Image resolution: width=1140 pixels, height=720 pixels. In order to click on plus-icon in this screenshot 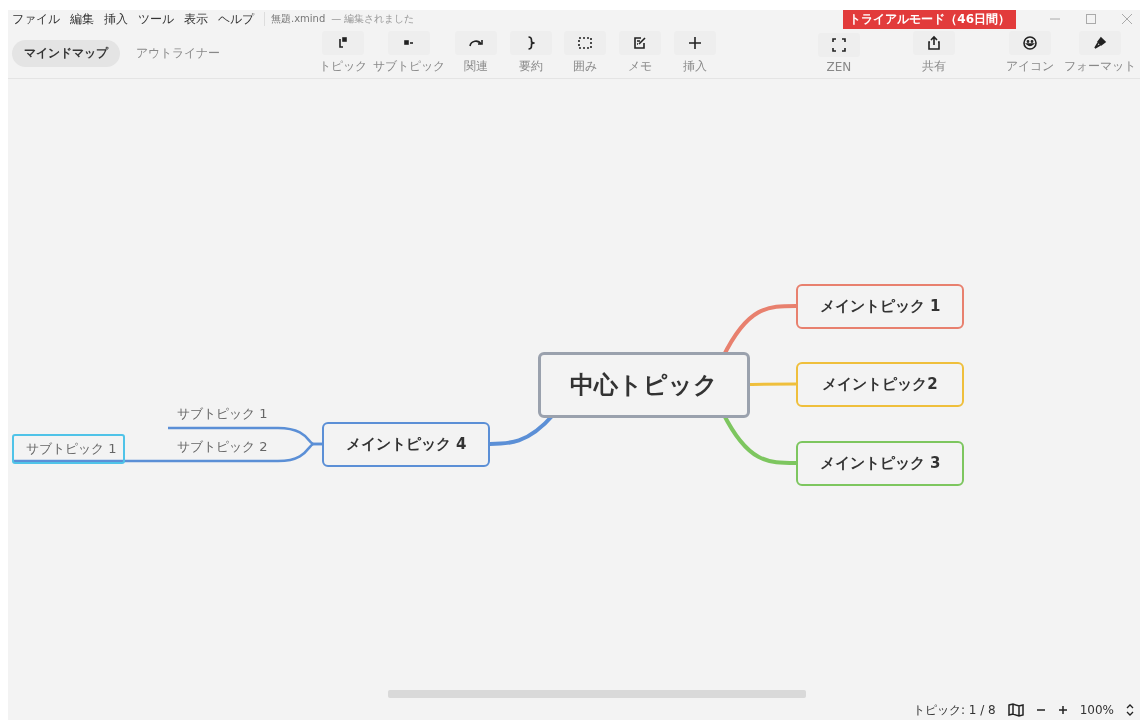, I will do `click(695, 43)`.